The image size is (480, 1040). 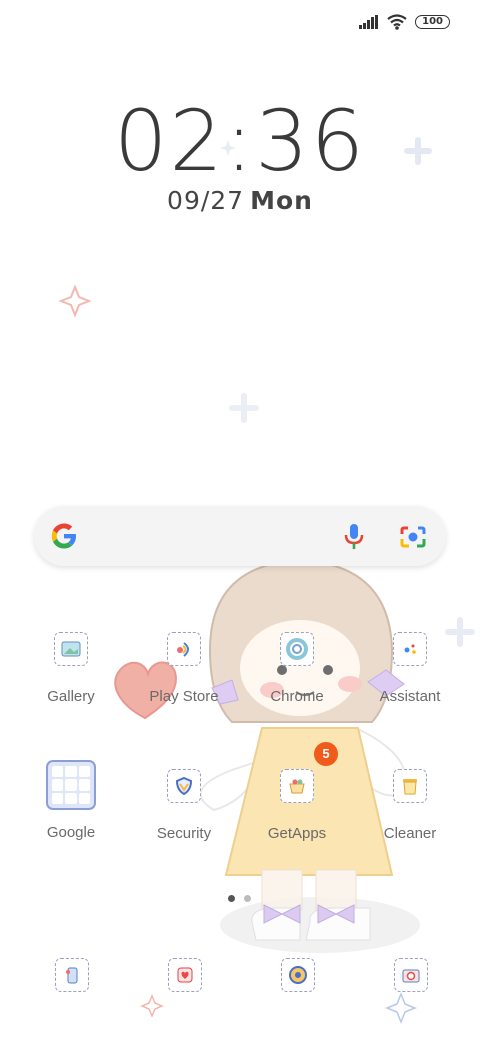 I want to click on google-logo-icon, so click(x=63, y=536).